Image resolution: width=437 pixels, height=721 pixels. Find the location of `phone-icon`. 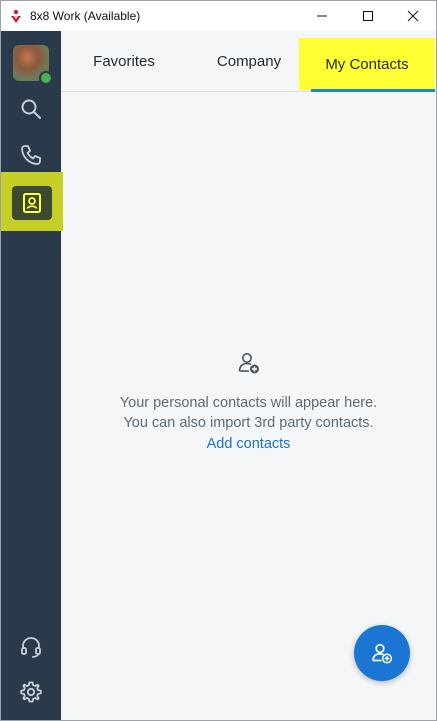

phone-icon is located at coordinates (31, 155).